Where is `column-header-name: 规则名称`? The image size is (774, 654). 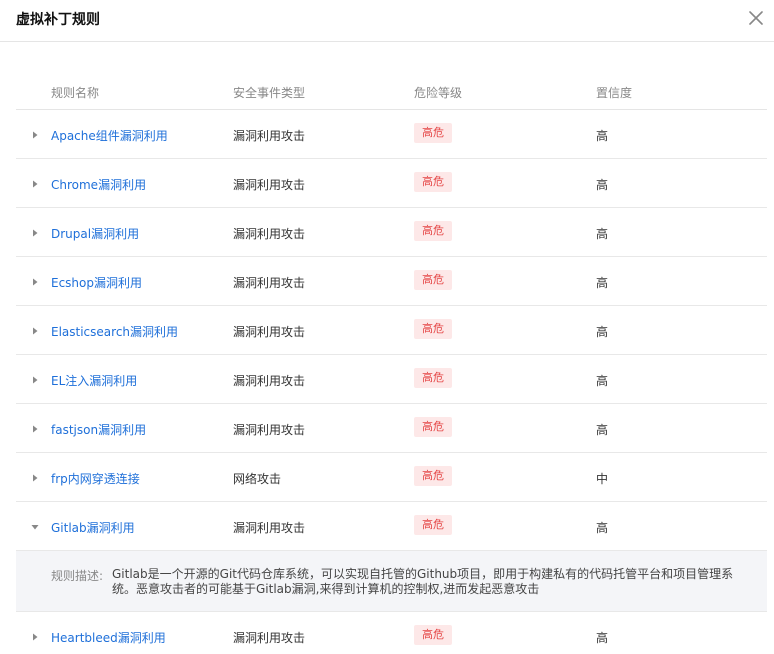 column-header-name: 规则名称 is located at coordinates (75, 93).